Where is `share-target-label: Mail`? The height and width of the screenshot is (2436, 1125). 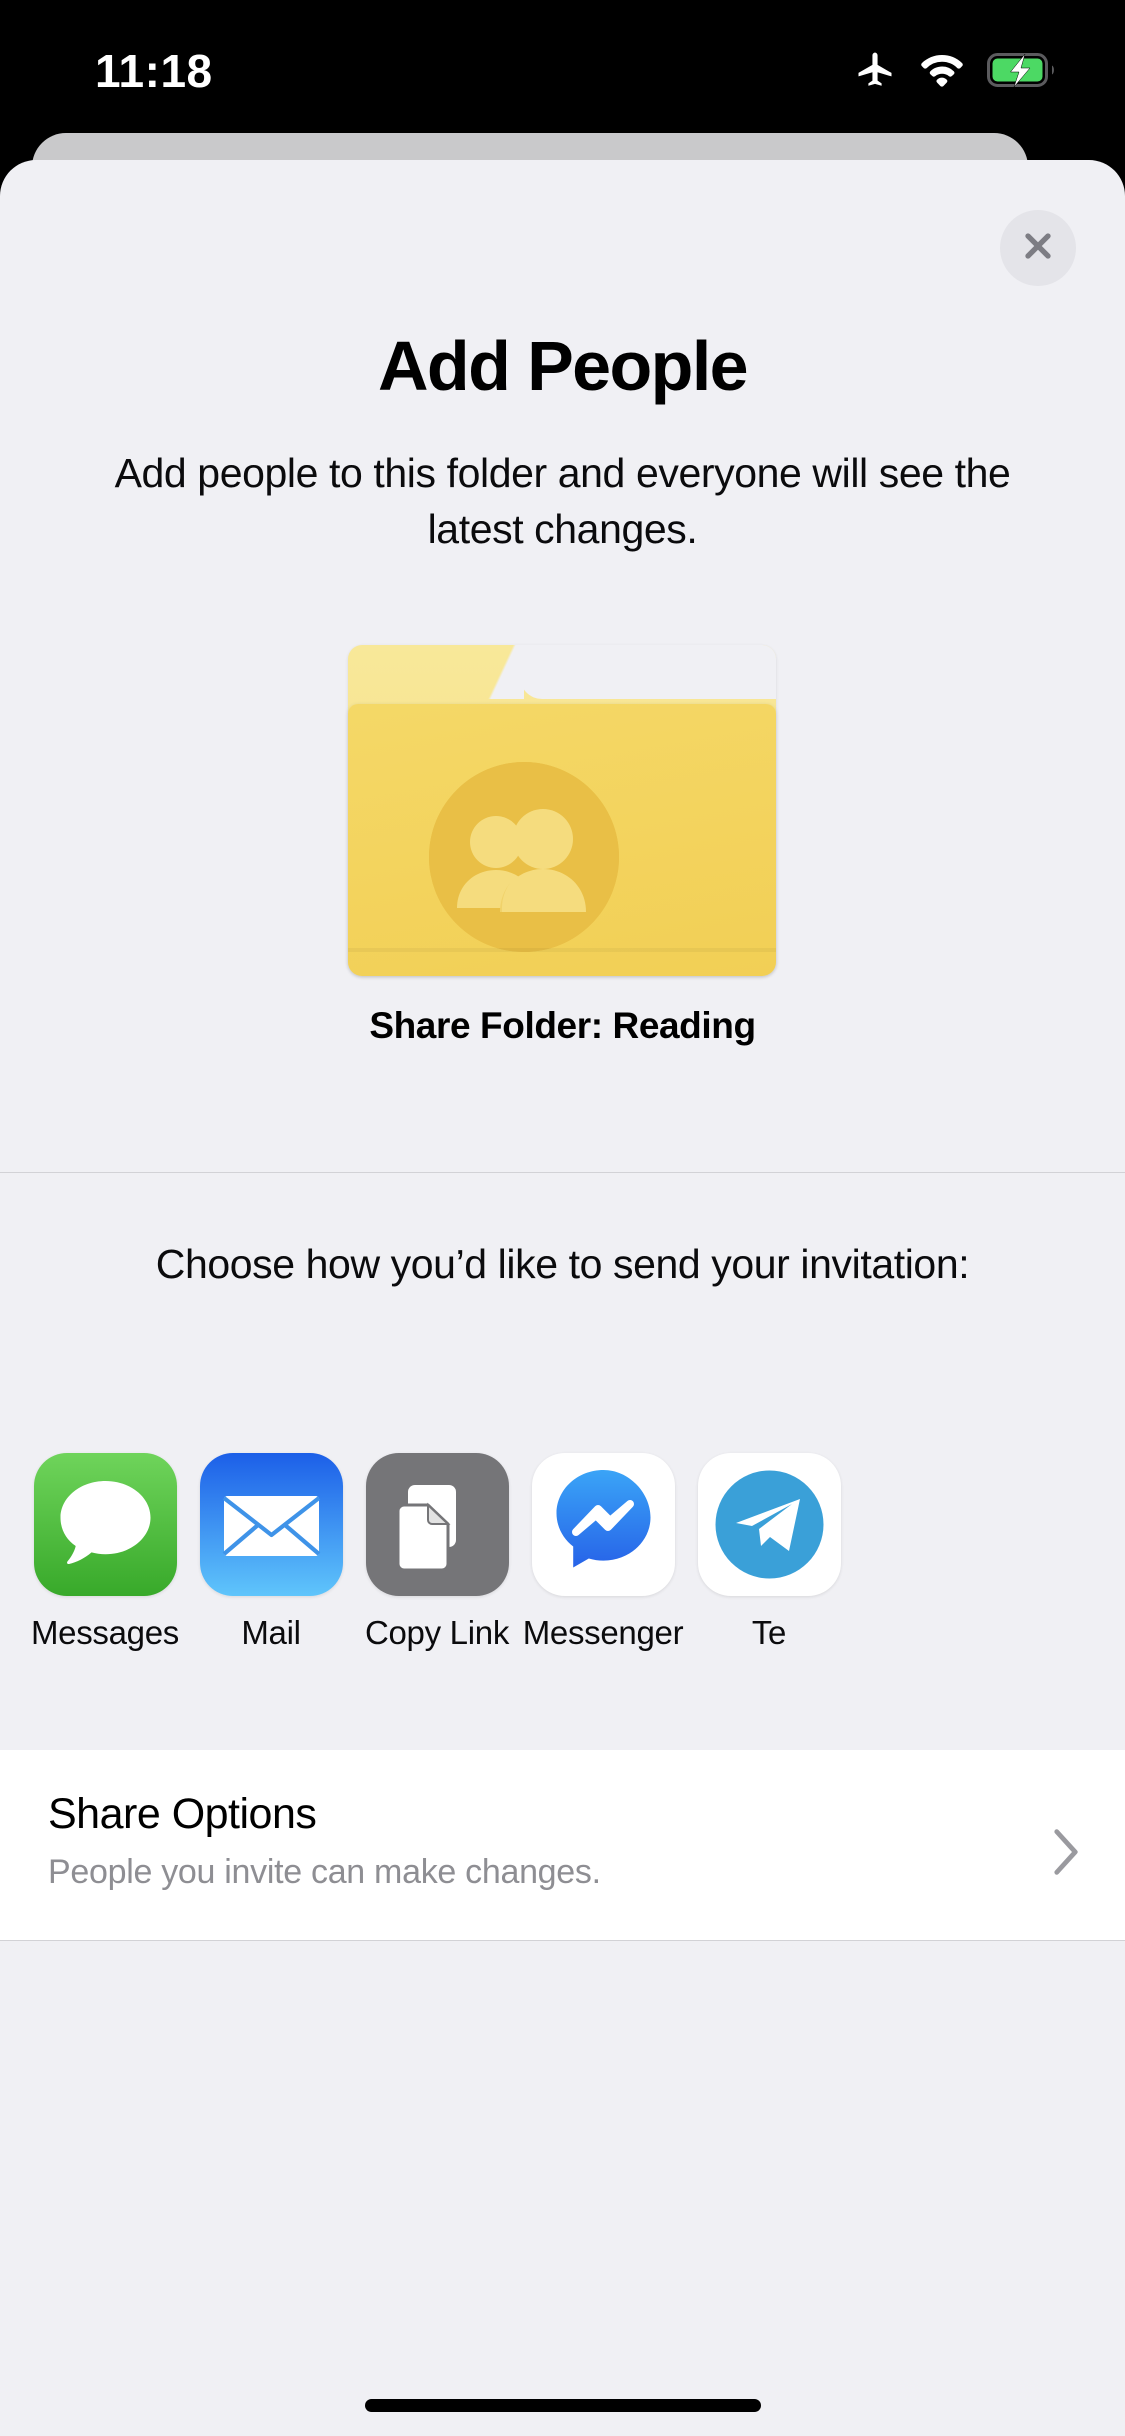
share-target-label: Mail is located at coordinates (271, 1632).